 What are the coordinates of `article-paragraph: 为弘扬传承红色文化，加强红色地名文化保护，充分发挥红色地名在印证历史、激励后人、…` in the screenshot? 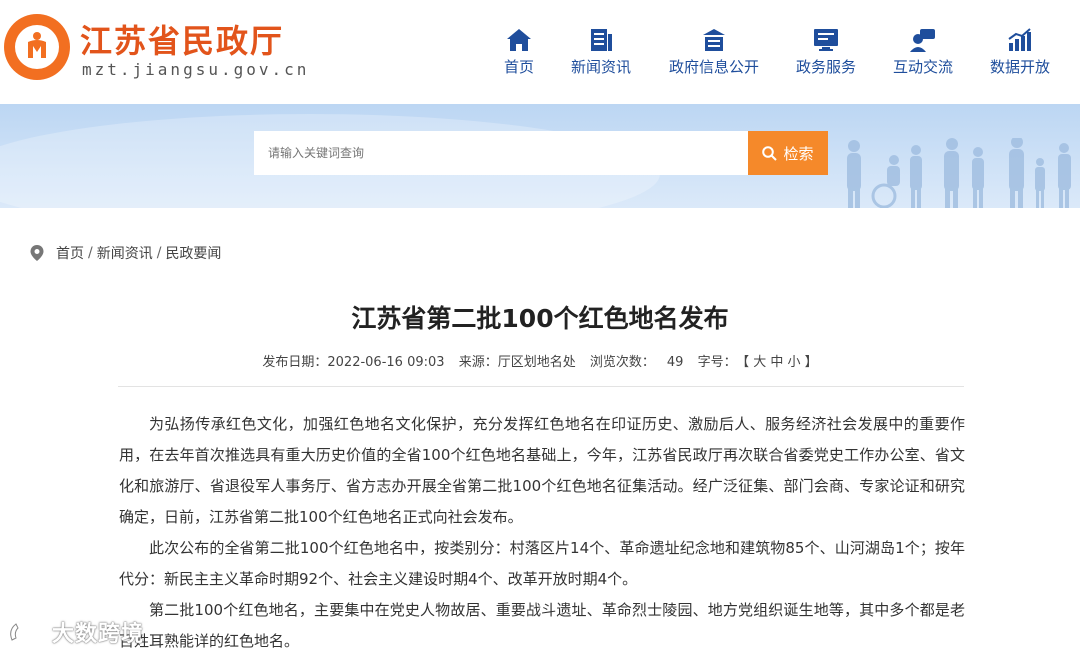 It's located at (542, 470).